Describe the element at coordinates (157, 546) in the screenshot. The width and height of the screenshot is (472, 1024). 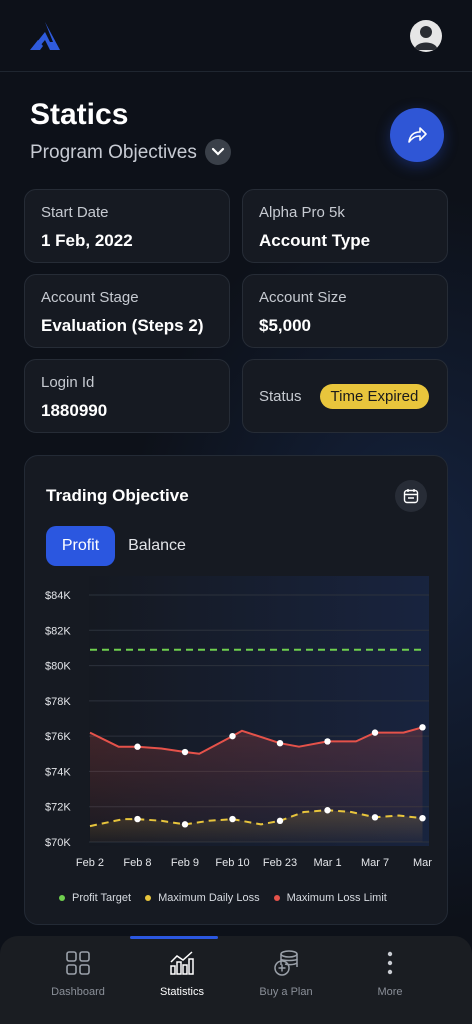
I see `tab-balance: Balance` at that location.